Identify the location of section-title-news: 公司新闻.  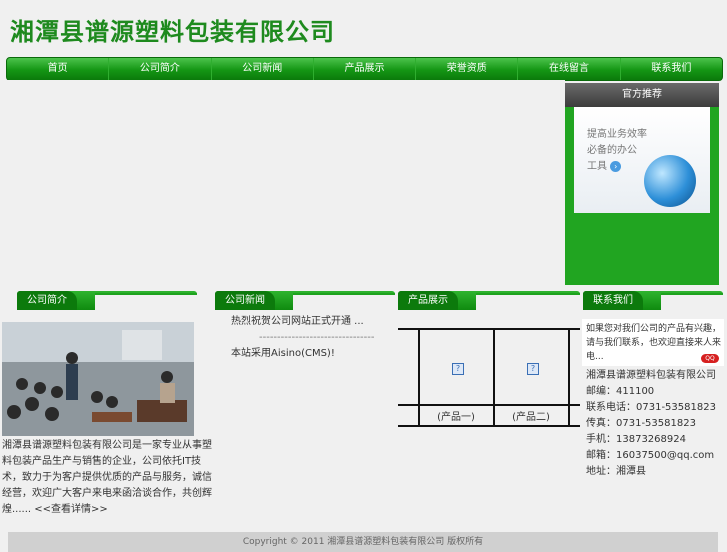
(245, 300).